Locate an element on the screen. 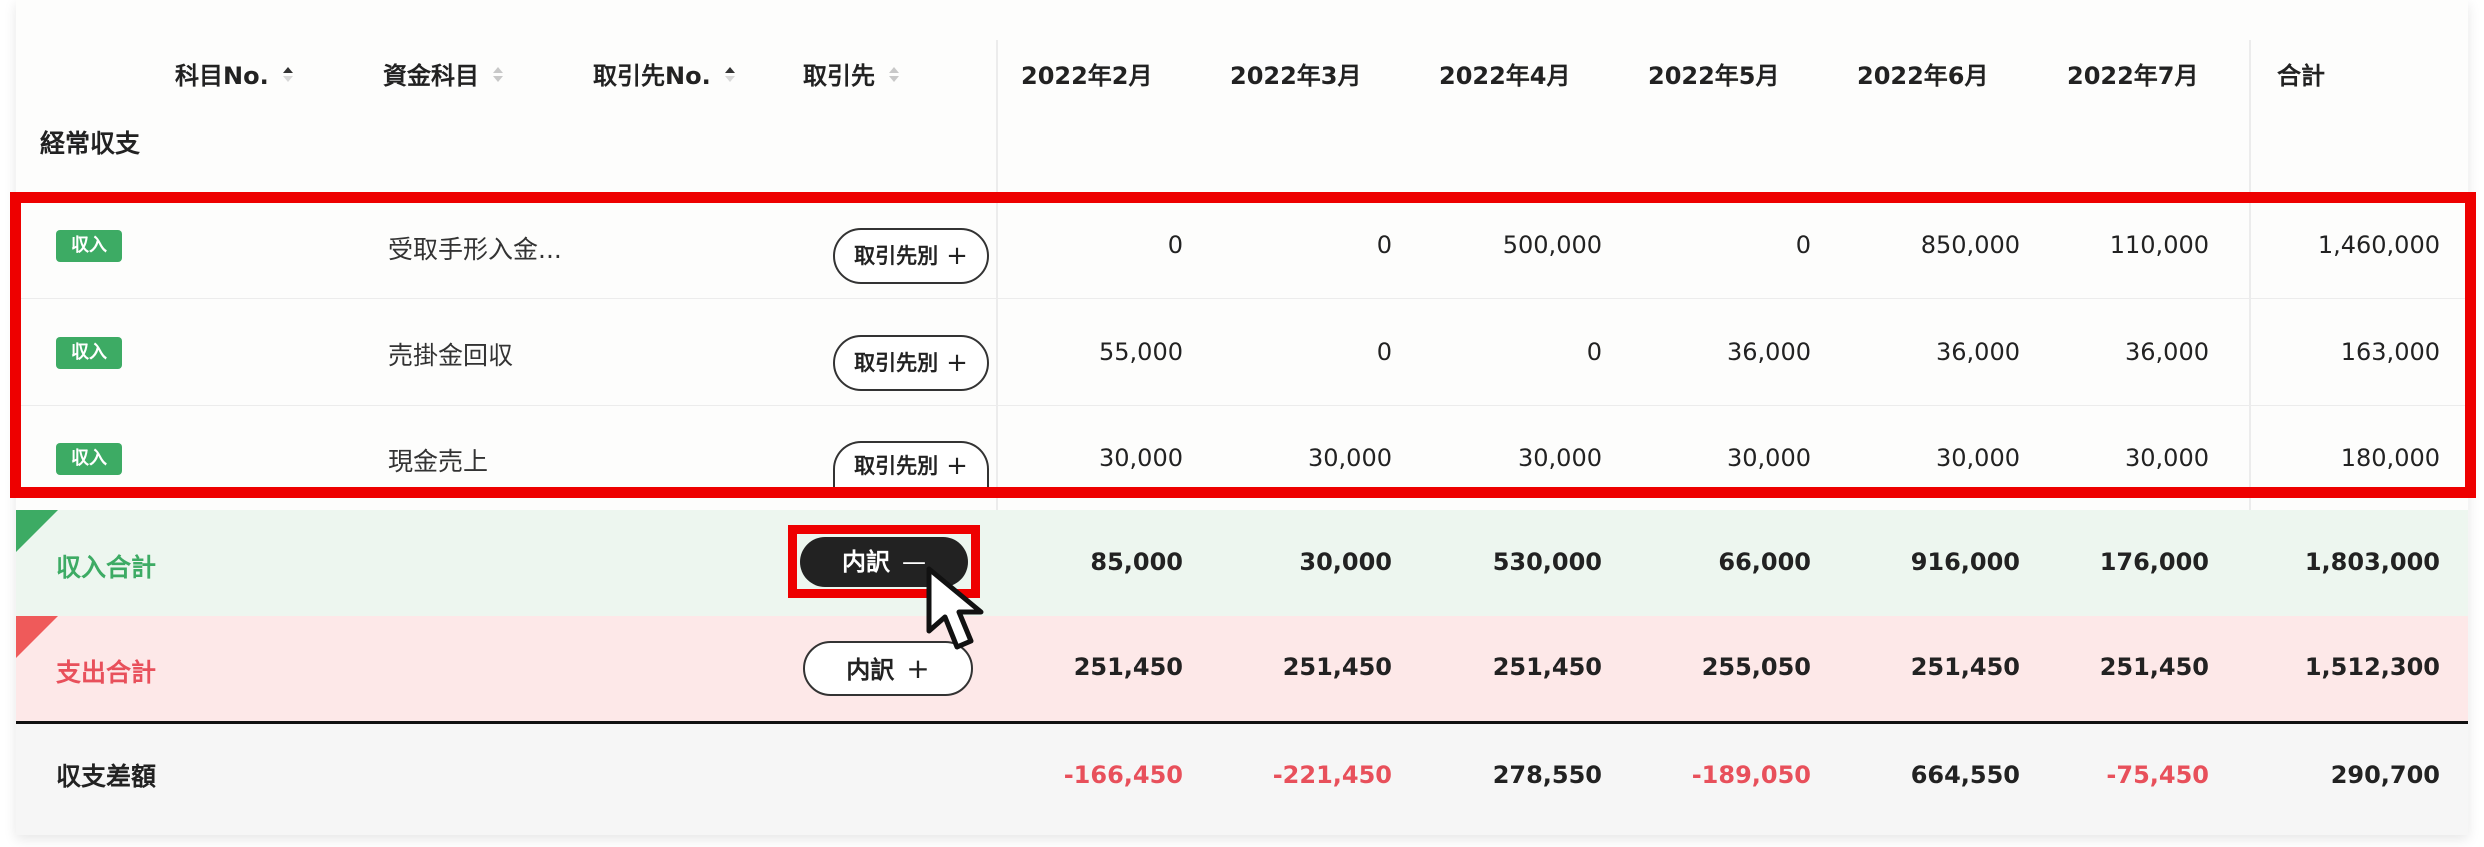 The width and height of the screenshot is (2484, 847). row-value: 850,000 is located at coordinates (1970, 245).